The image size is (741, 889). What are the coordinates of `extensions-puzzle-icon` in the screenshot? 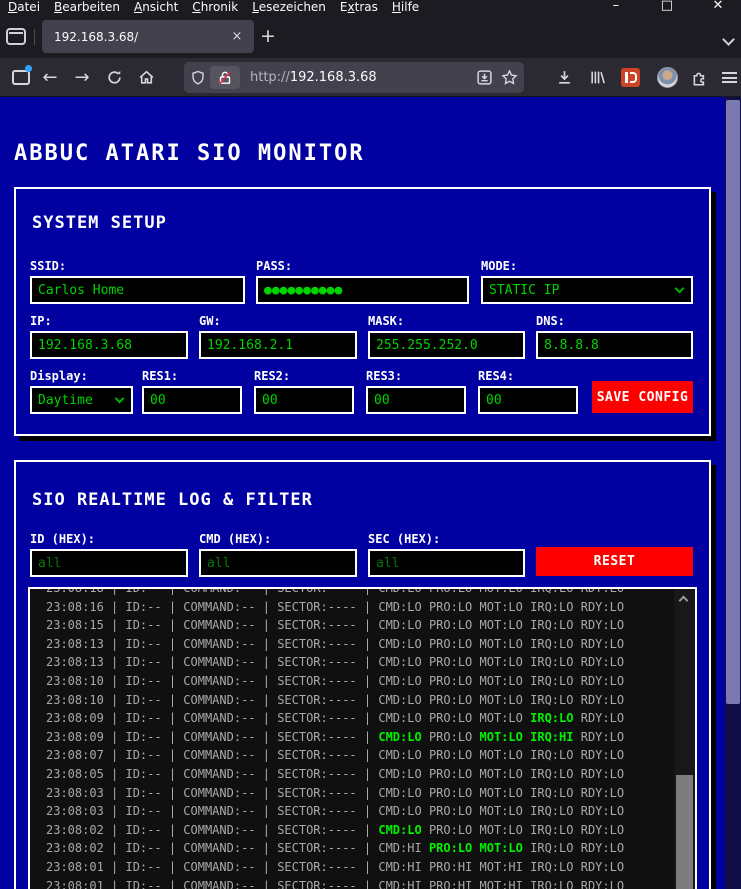 It's located at (700, 77).